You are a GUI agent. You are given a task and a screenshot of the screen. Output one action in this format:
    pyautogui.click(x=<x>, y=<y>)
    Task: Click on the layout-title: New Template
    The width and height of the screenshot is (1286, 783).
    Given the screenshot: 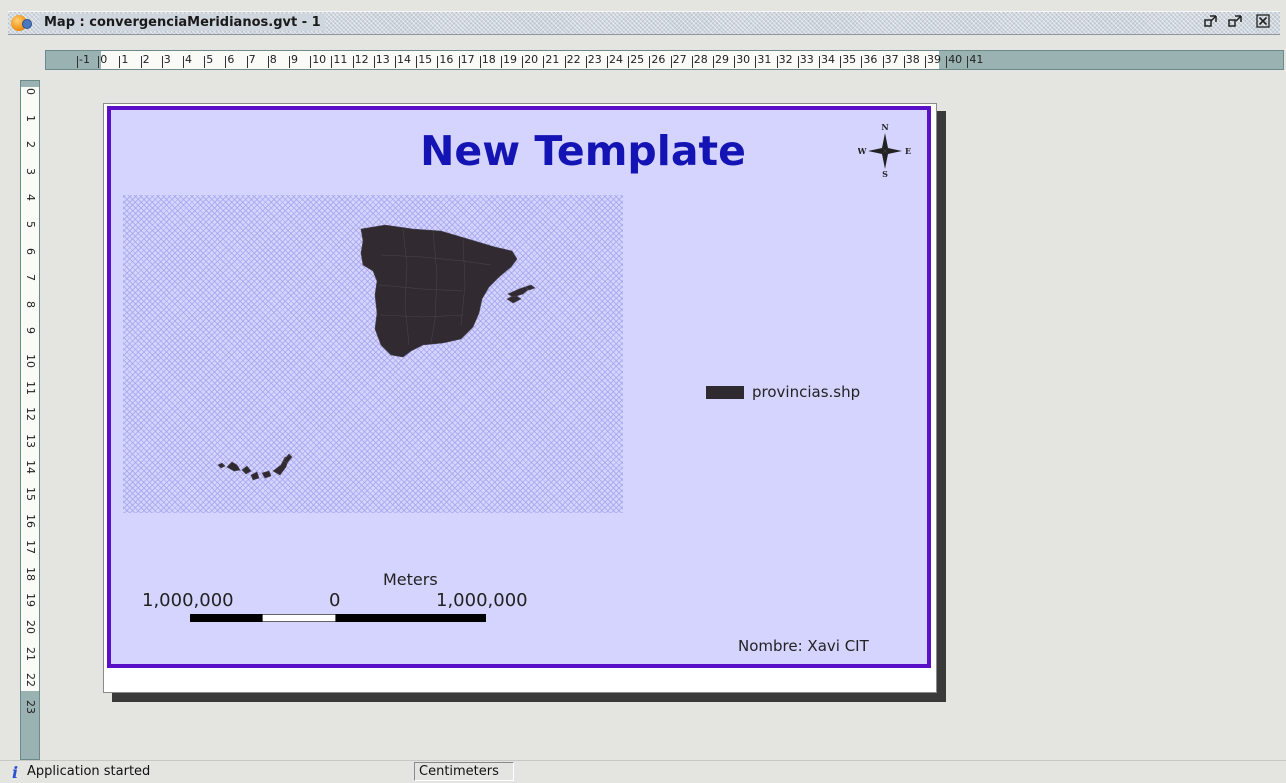 What is the action you would take?
    pyautogui.click(x=613, y=151)
    